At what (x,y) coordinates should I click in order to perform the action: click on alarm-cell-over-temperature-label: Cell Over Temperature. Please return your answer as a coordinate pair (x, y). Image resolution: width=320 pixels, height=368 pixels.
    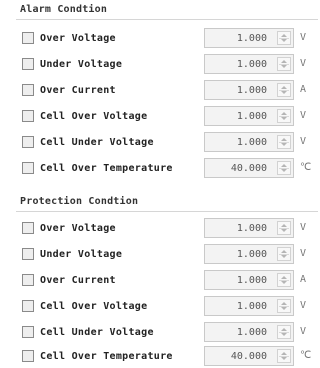
    Looking at the image, I should click on (106, 168).